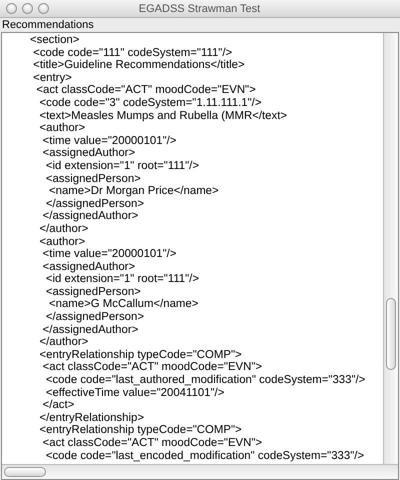 This screenshot has width=400, height=480. I want to click on close-button, so click(11, 8).